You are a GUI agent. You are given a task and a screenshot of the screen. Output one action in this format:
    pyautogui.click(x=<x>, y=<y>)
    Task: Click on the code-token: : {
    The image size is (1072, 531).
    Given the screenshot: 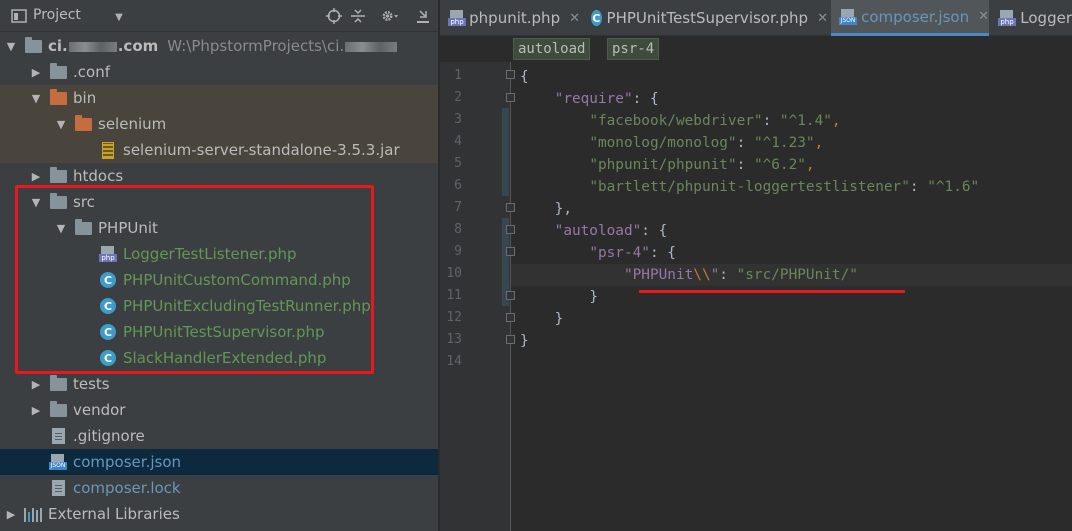 What is the action you would take?
    pyautogui.click(x=654, y=231)
    